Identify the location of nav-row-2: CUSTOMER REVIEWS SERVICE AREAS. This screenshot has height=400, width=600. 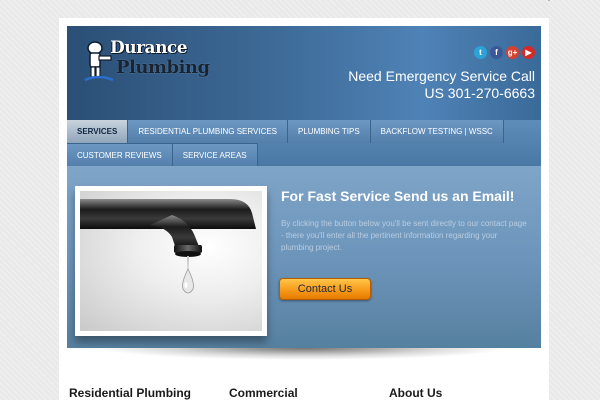
(162, 154).